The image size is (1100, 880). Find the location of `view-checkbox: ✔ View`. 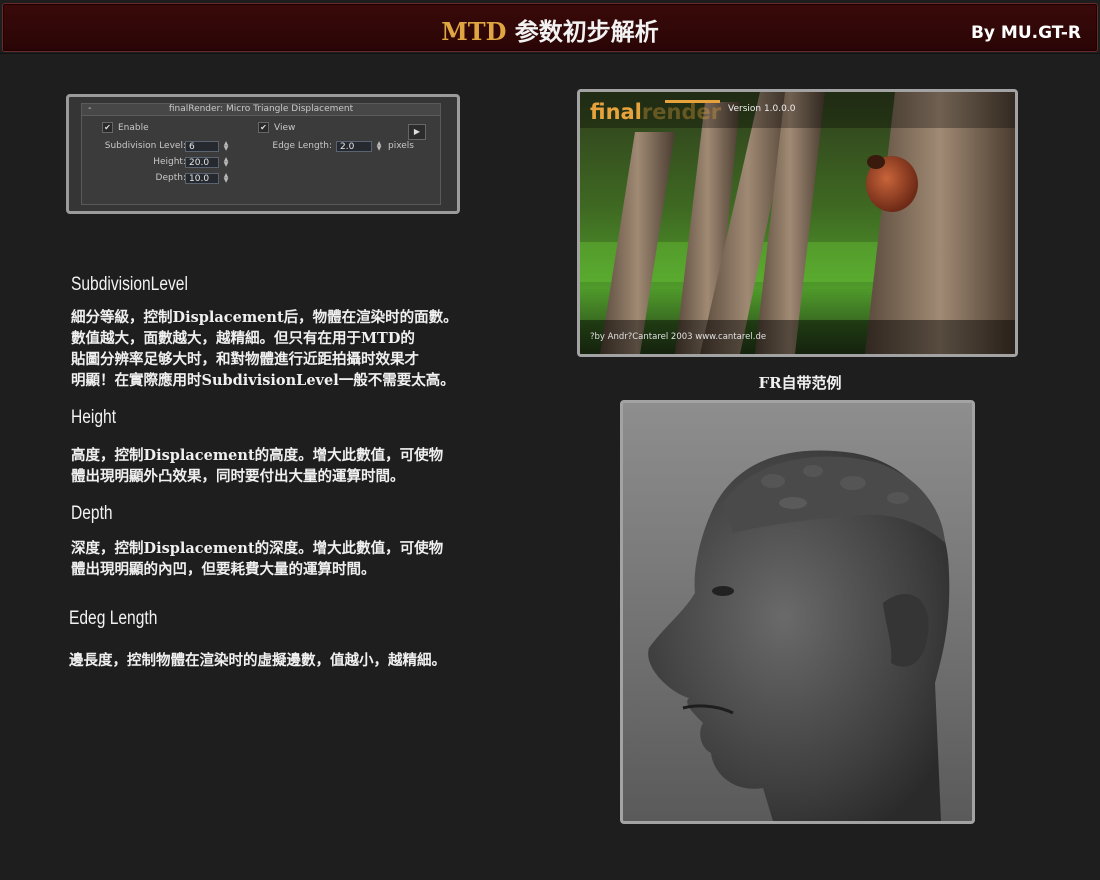

view-checkbox: ✔ View is located at coordinates (276, 127).